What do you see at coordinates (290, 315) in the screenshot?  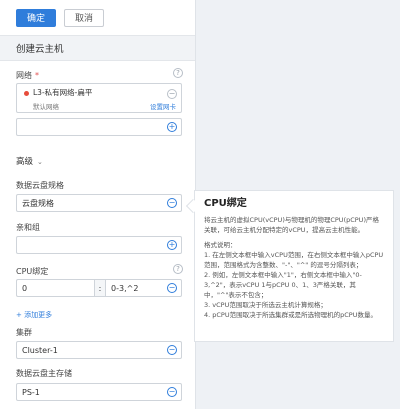 I see `tooltip-line-4: 4. pCPU范围取决于所选集群或是所选物理机的pCPU数量。` at bounding box center [290, 315].